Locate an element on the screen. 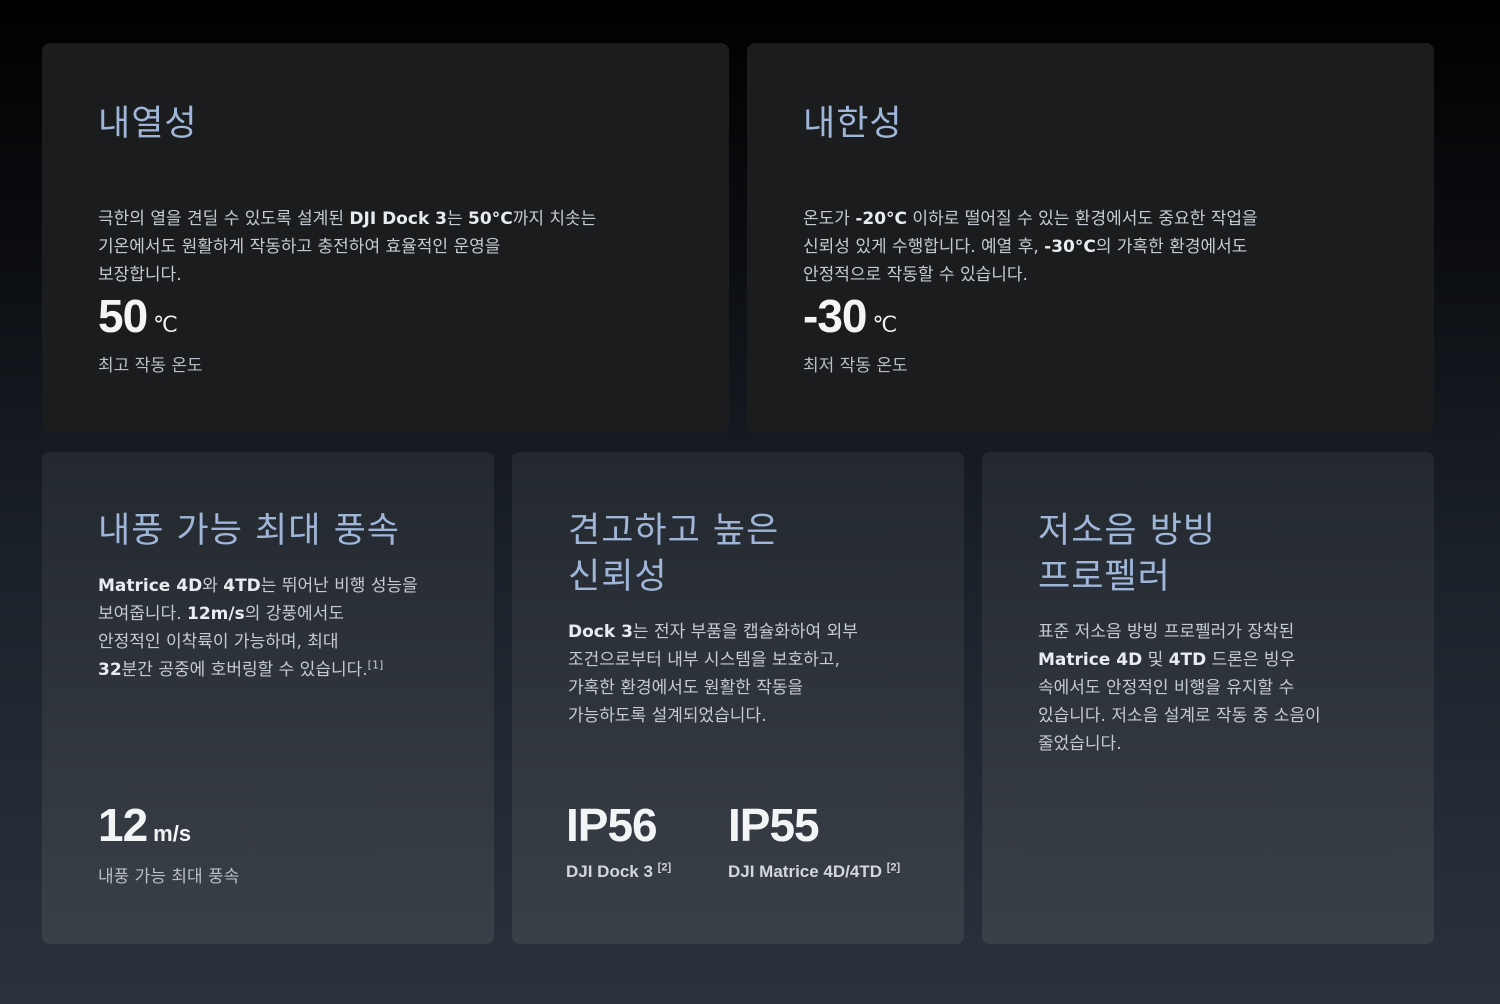 This screenshot has height=1004, width=1500. min-temp-label: 최저 작동 온도 is located at coordinates (855, 366).